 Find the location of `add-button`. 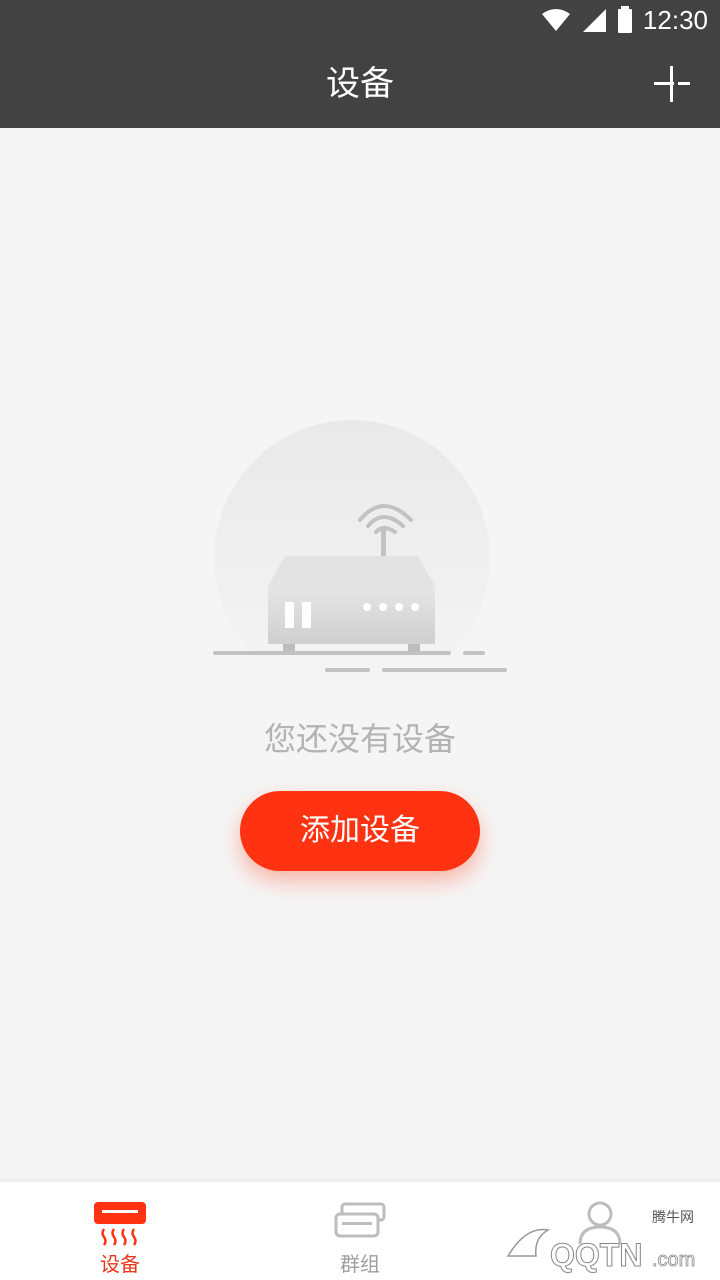

add-button is located at coordinates (672, 84).